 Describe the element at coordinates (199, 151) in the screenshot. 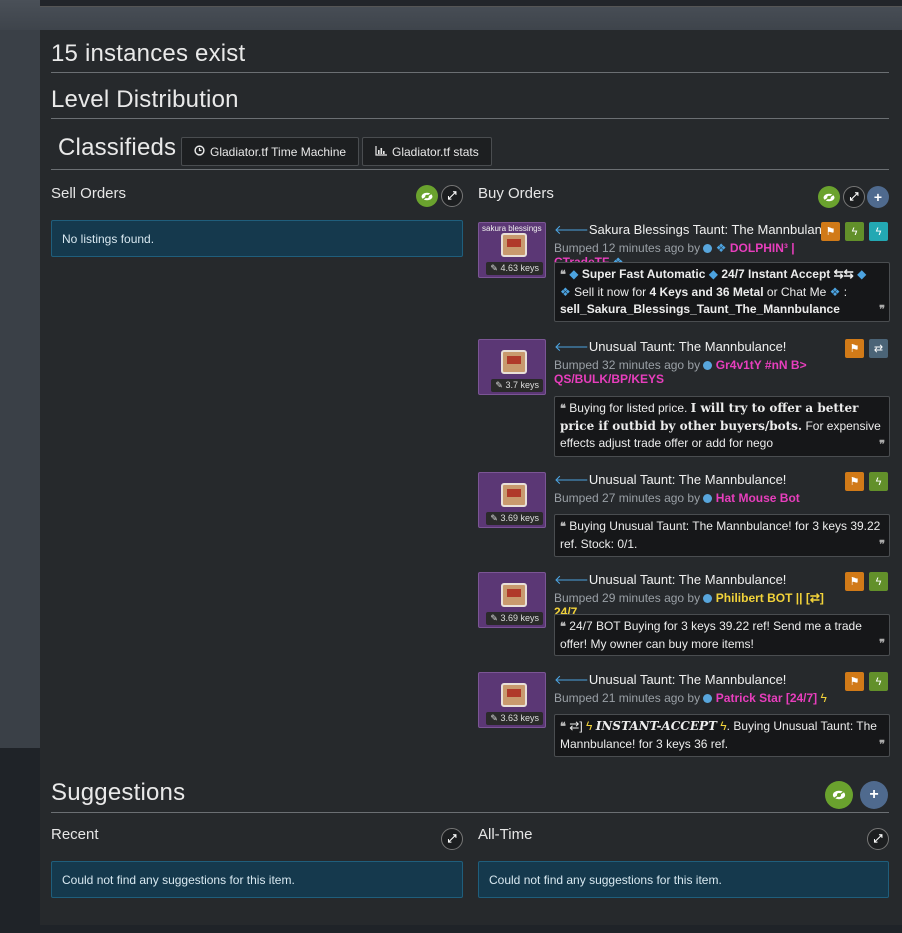

I see `clock-icon` at that location.